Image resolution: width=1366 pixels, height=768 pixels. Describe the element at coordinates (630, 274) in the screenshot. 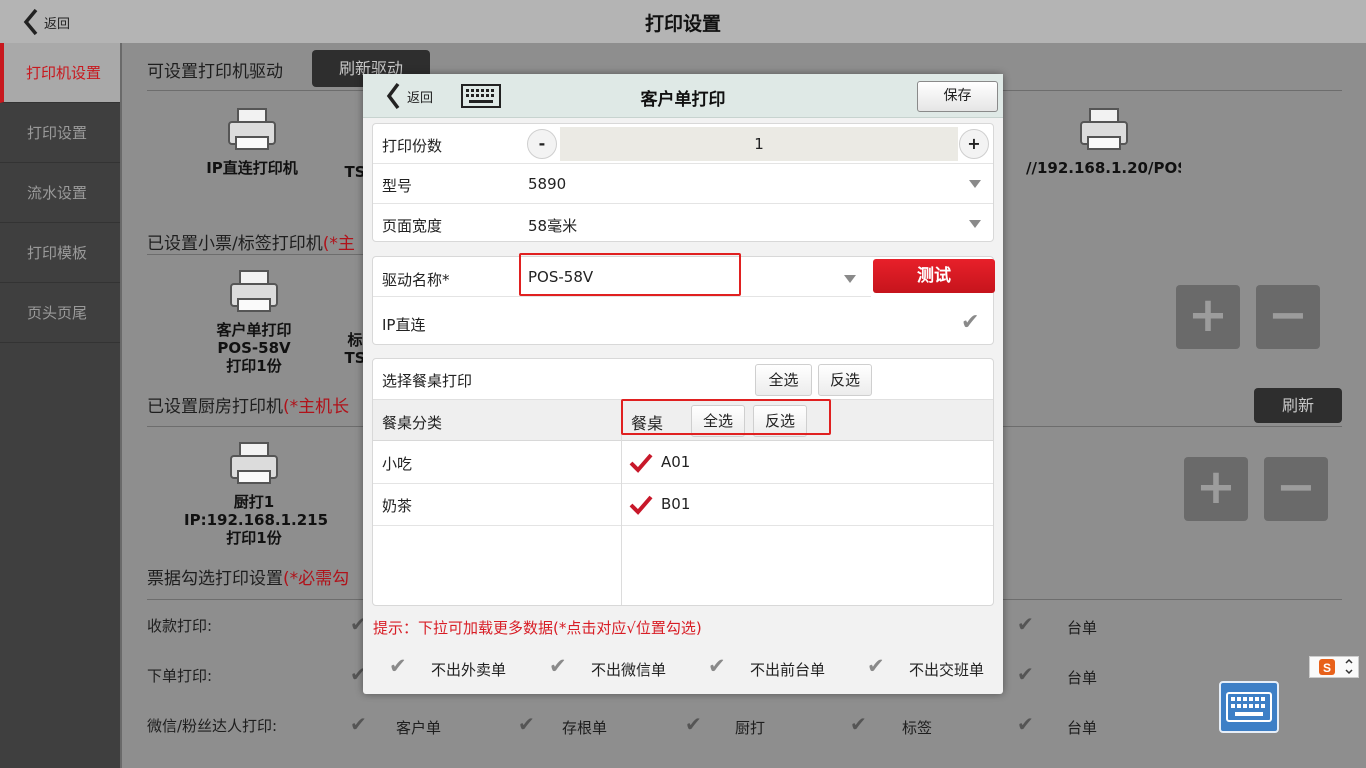

I see `highlight-box` at that location.